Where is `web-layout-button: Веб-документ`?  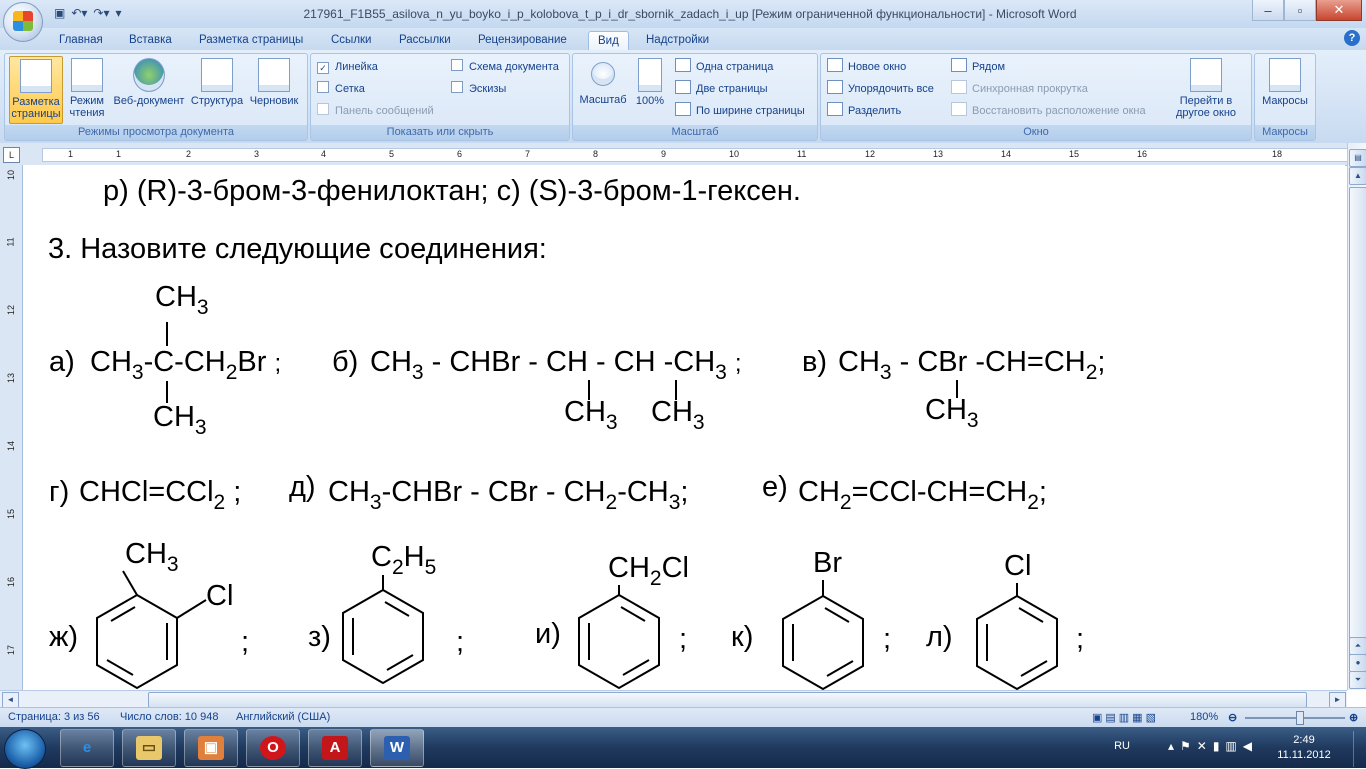
web-layout-button: Веб-документ is located at coordinates (149, 89).